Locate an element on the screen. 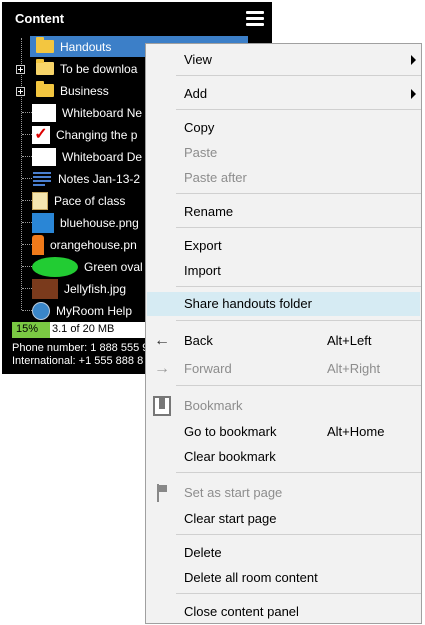 This screenshot has height=625, width=425. tree-item-changing: ✓ Changing the p is located at coordinates (90, 134).